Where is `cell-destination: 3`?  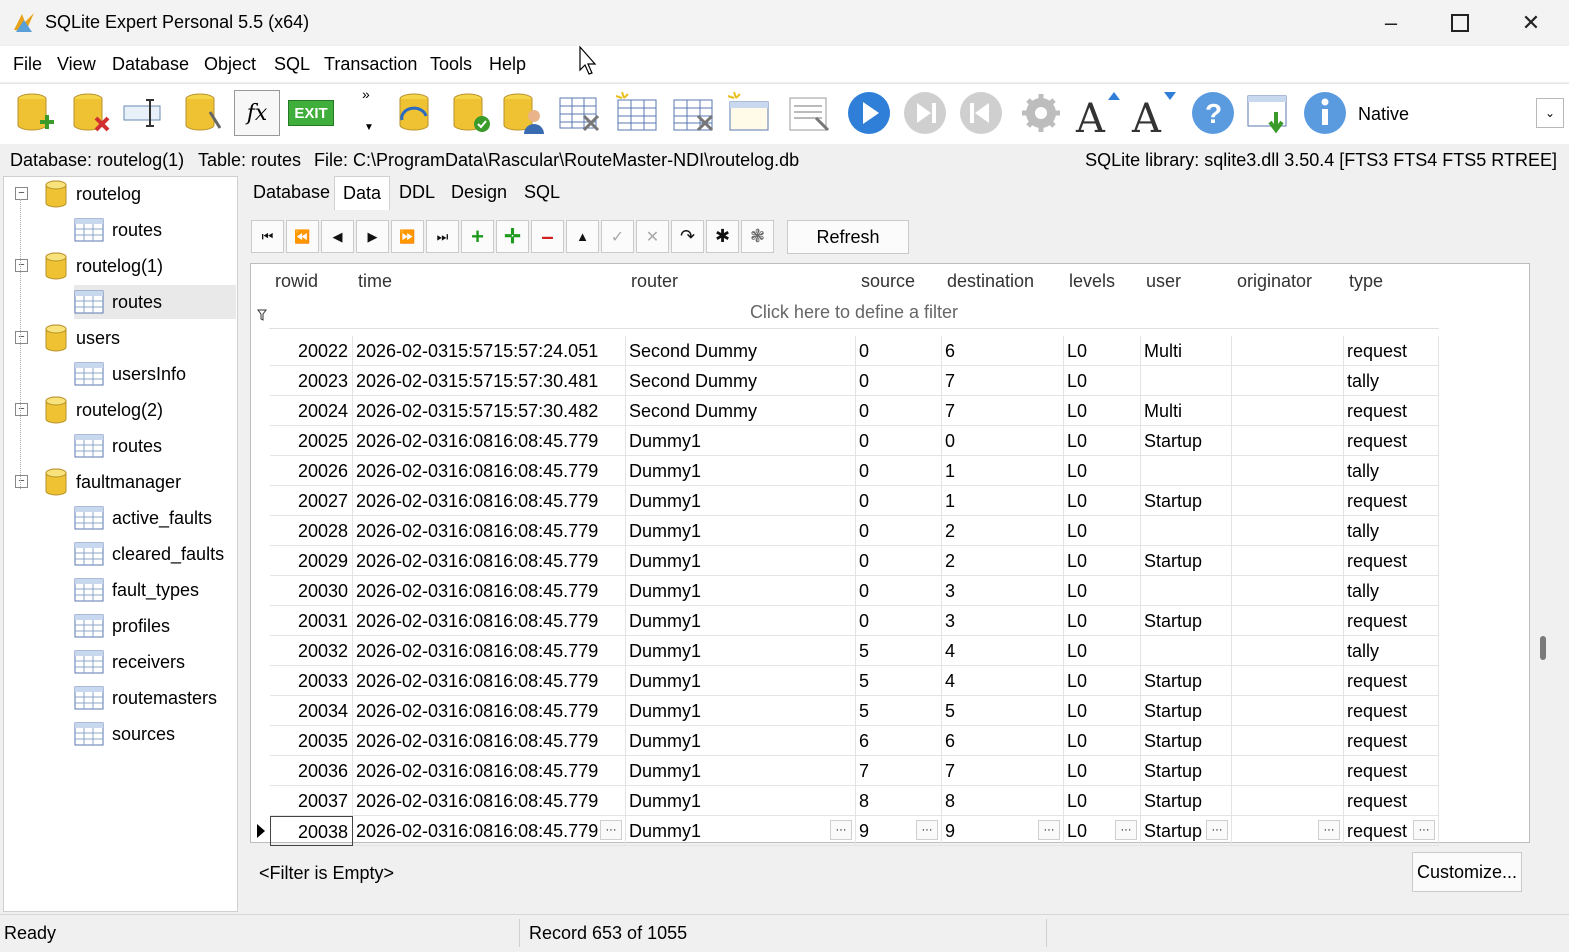 cell-destination: 3 is located at coordinates (1003, 621).